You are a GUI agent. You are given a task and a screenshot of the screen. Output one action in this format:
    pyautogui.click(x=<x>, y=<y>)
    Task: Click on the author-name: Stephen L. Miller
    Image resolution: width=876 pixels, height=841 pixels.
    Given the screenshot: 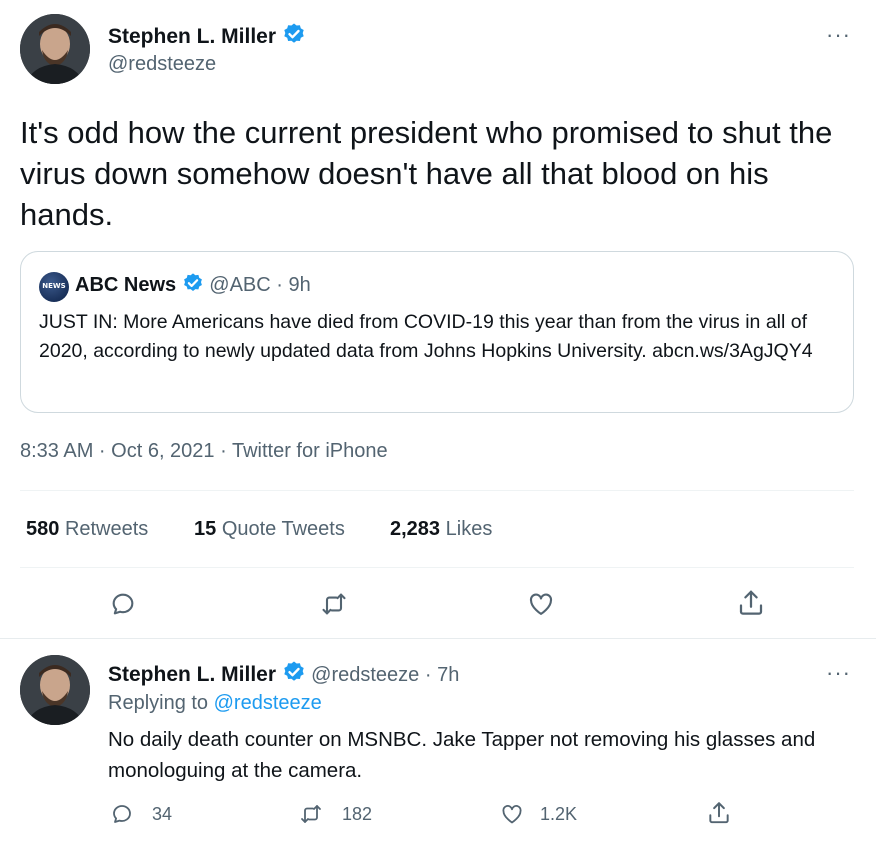 What is the action you would take?
    pyautogui.click(x=192, y=36)
    